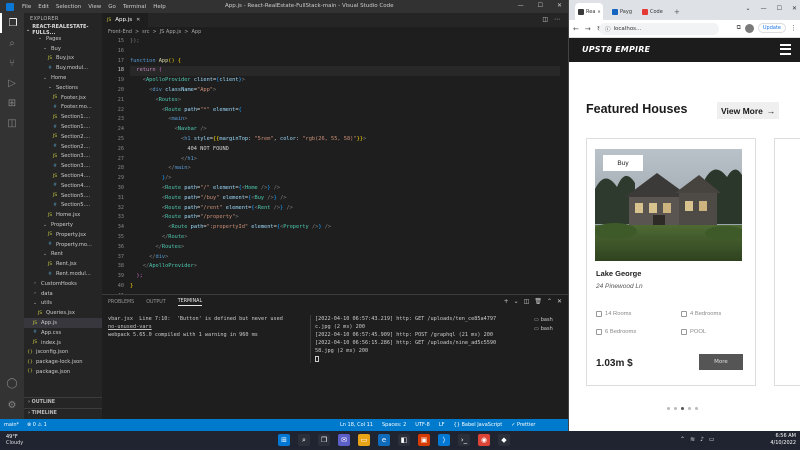 The width and height of the screenshot is (800, 450). I want to click on settings-gear-icon: ⚙, so click(12, 405).